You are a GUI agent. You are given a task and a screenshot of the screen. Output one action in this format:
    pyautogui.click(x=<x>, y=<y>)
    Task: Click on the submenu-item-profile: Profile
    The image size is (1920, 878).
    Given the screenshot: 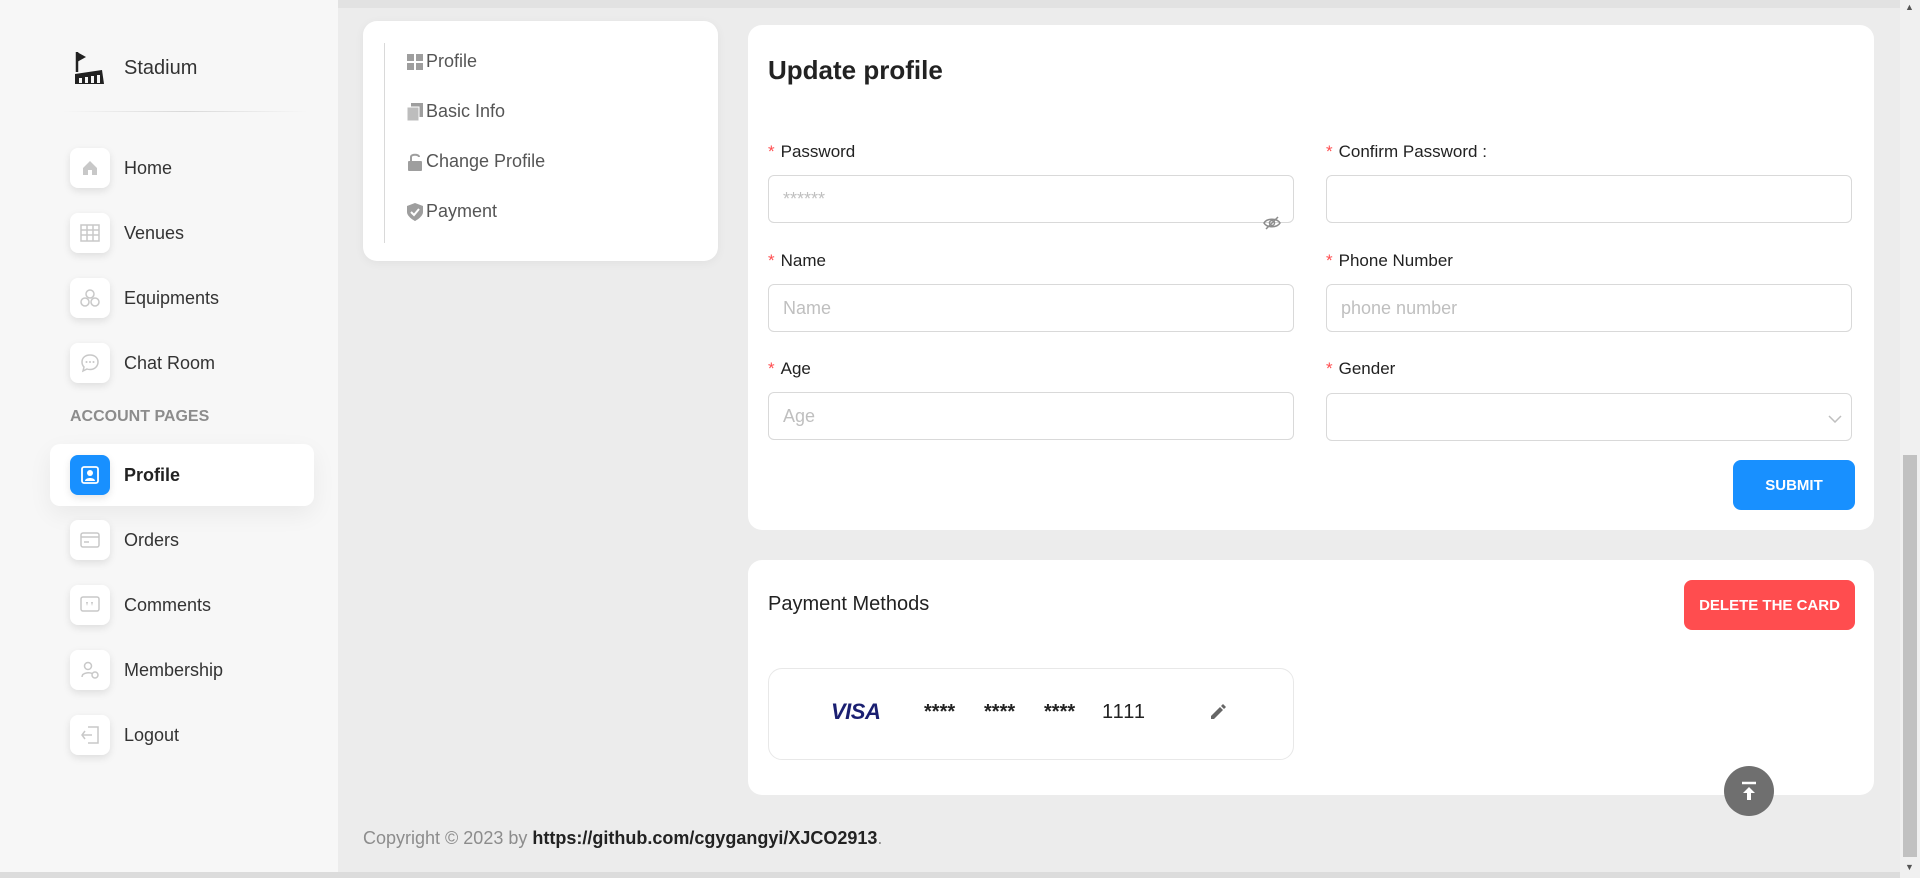 What is the action you would take?
    pyautogui.click(x=442, y=61)
    